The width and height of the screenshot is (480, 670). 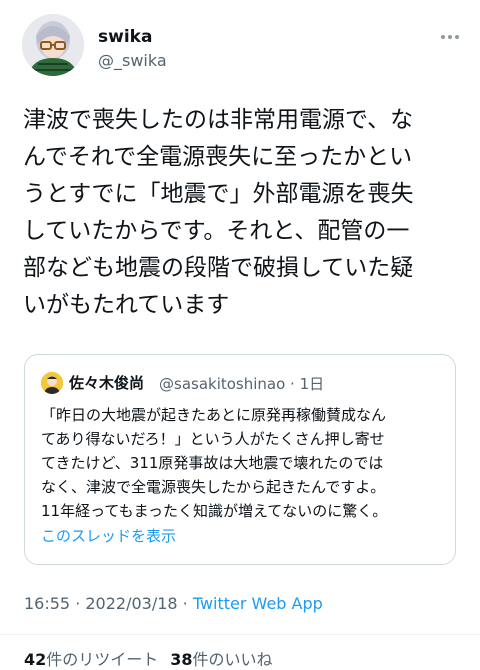 I want to click on quoted-author-name: 佐々木俊尚, so click(x=106, y=382).